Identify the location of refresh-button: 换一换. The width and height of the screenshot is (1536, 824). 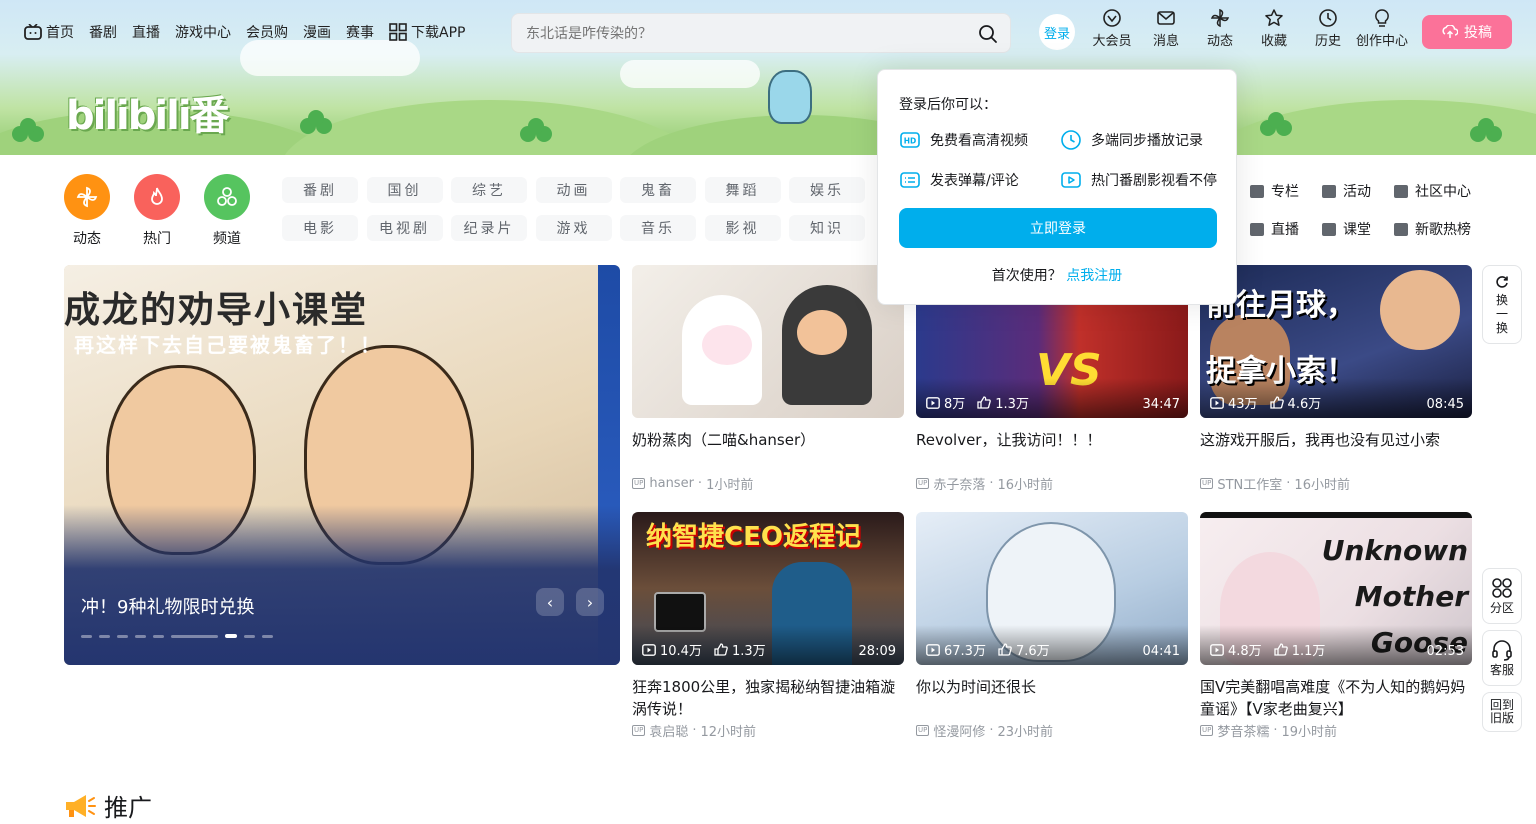
(1502, 304).